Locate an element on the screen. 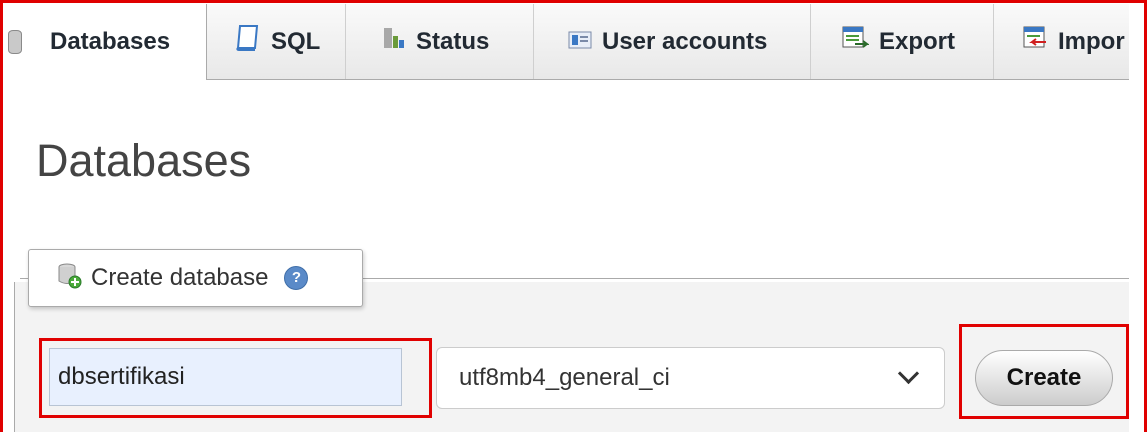 This screenshot has width=1147, height=432. collation-select: utf8mb4_general_ci is located at coordinates (690, 378).